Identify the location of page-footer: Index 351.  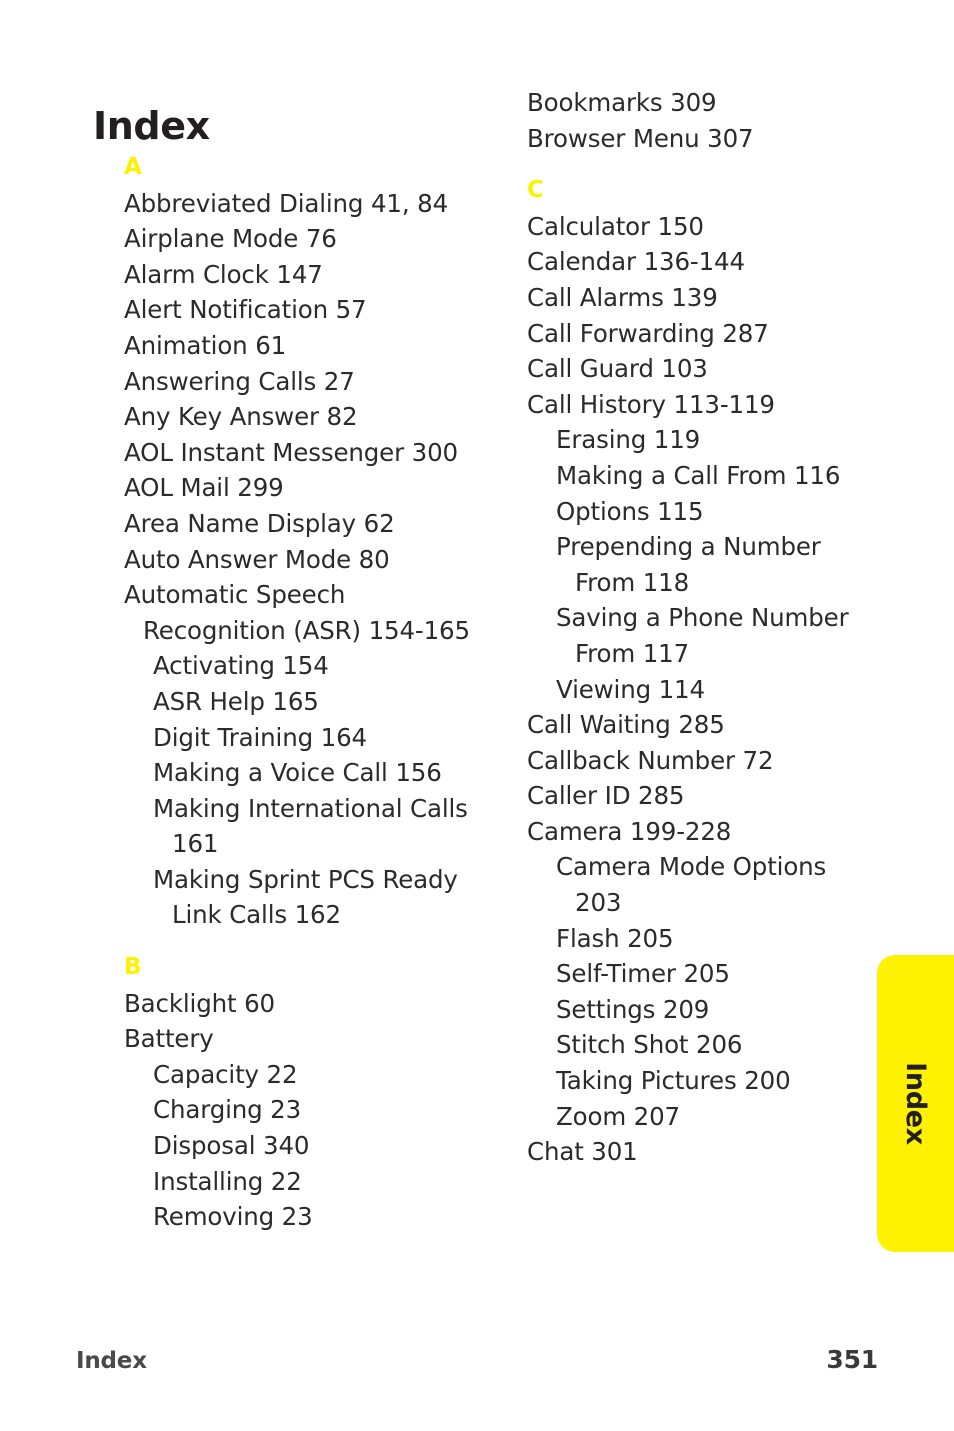
(477, 1359).